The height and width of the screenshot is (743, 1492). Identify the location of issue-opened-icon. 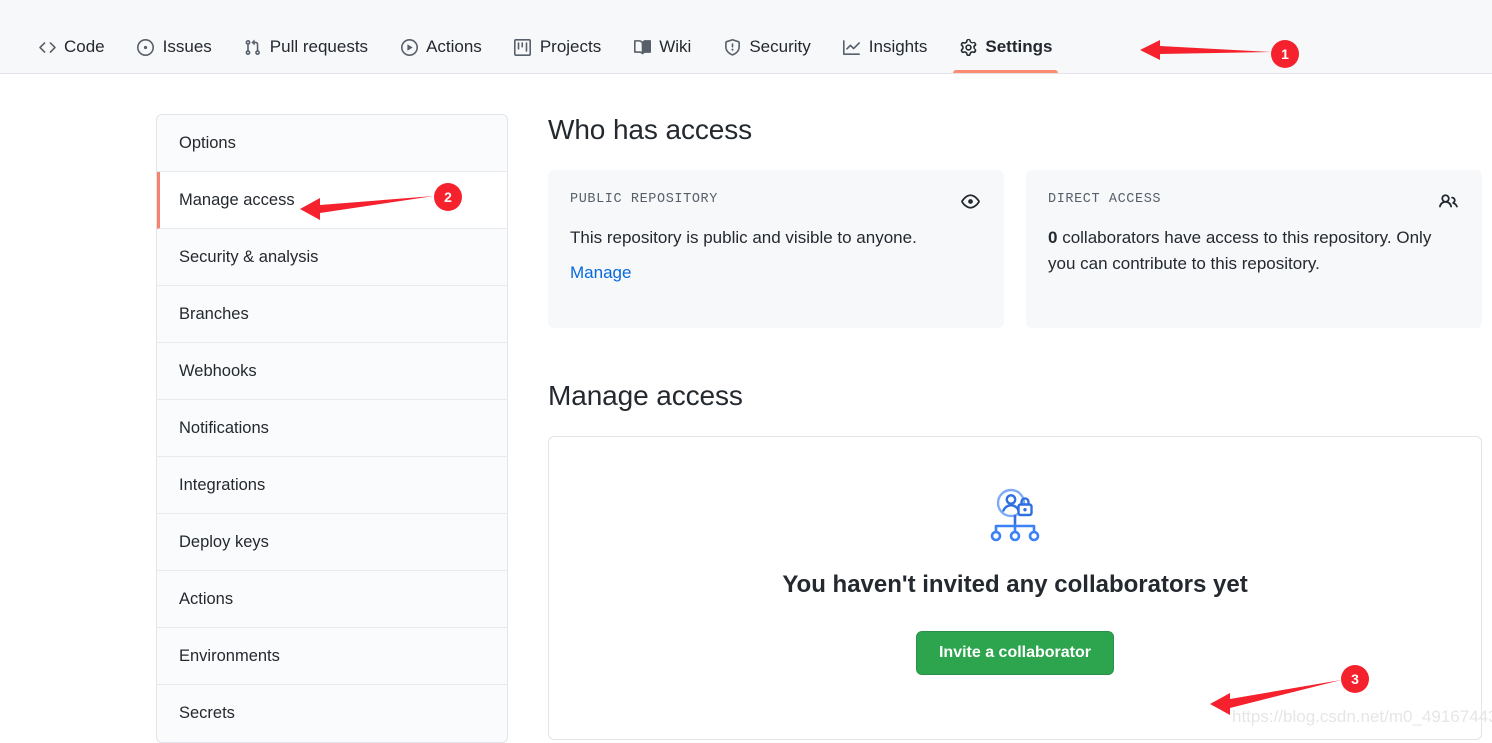
(146, 47).